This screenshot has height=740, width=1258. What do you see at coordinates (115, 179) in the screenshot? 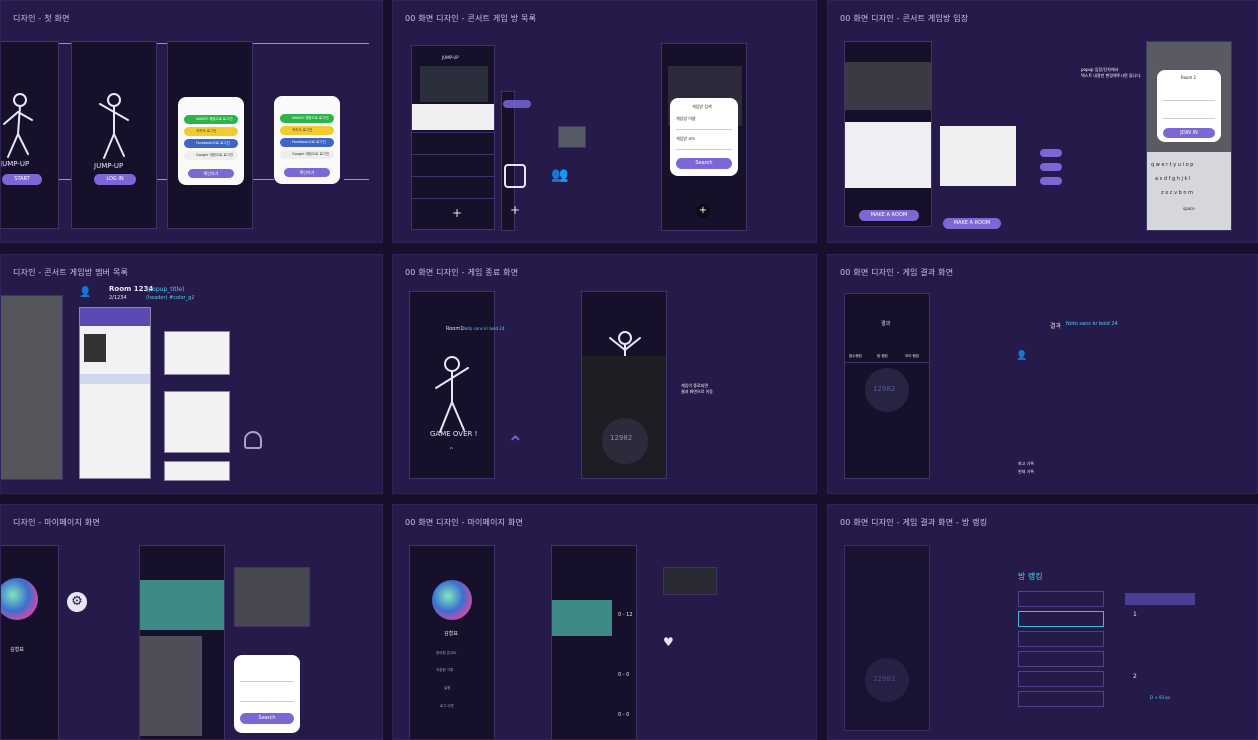
I see `login-button: LOG IN` at bounding box center [115, 179].